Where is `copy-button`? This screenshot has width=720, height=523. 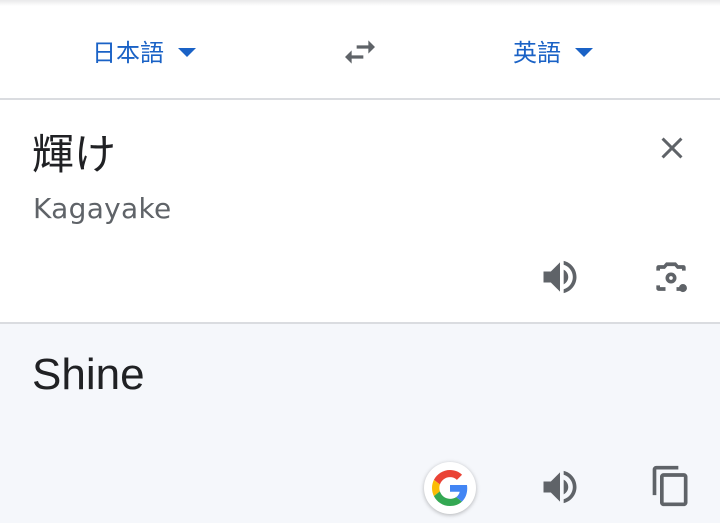 copy-button is located at coordinates (671, 486).